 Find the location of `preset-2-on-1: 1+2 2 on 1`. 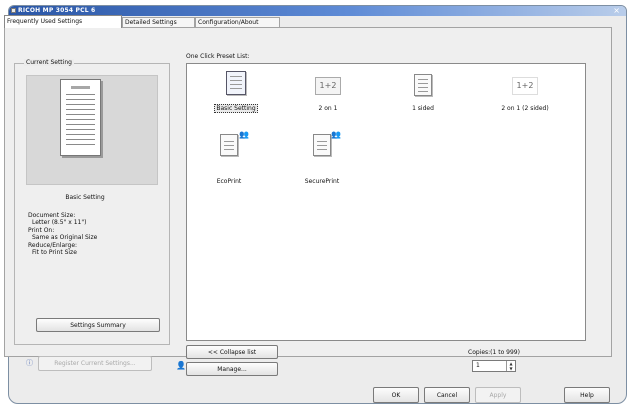

preset-2-on-1: 1+2 2 on 1 is located at coordinates (328, 95).